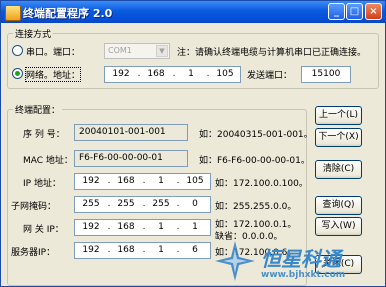 The width and height of the screenshot is (386, 287). What do you see at coordinates (303, 275) in the screenshot?
I see `watermark-url: www.bjhxkt.com` at bounding box center [303, 275].